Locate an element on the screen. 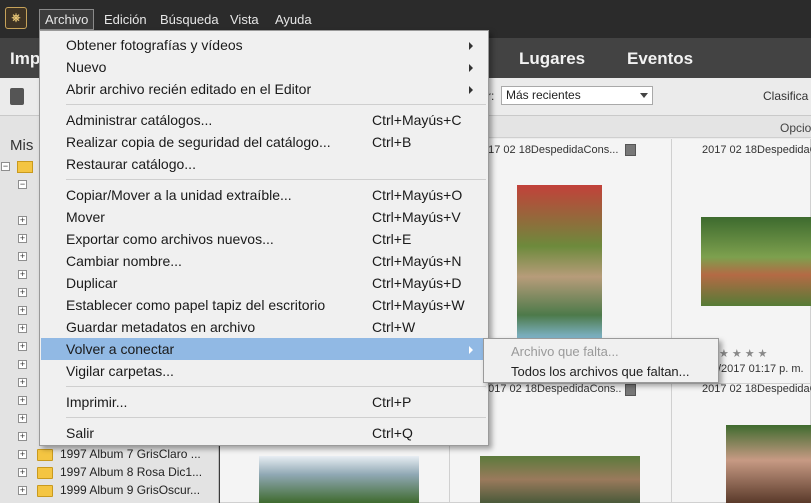 Image resolution: width=811 pixels, height=503 pixels. menu-item-label: Mover is located at coordinates (85, 217).